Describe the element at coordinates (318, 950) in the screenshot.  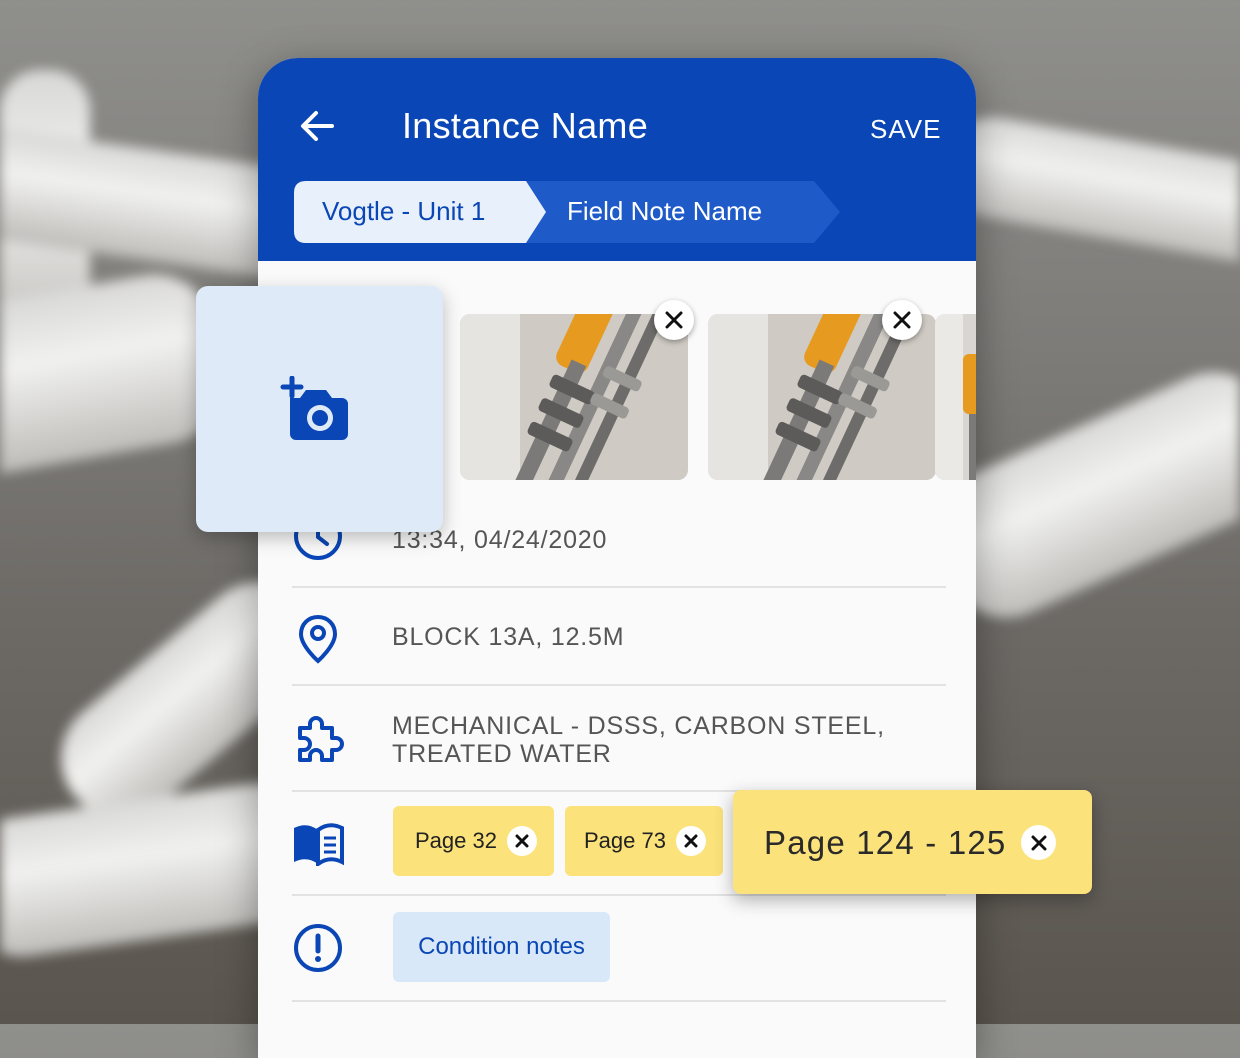
I see `alert-circle-icon` at that location.